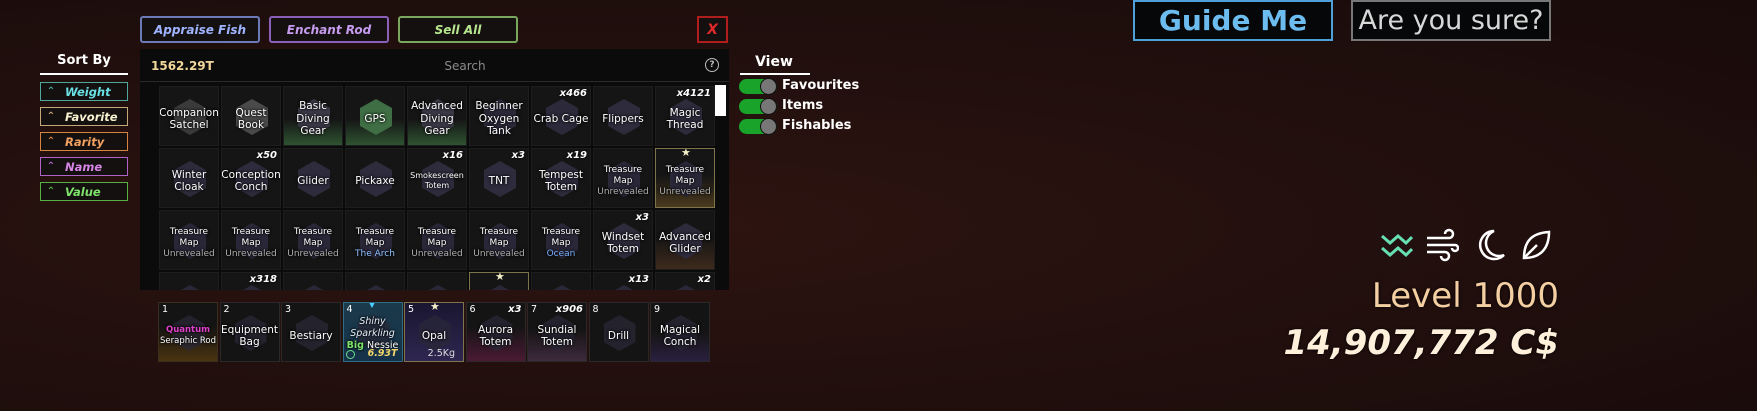 The image size is (1757, 411). I want to click on item-name: Basic Diving Gear, so click(313, 119).